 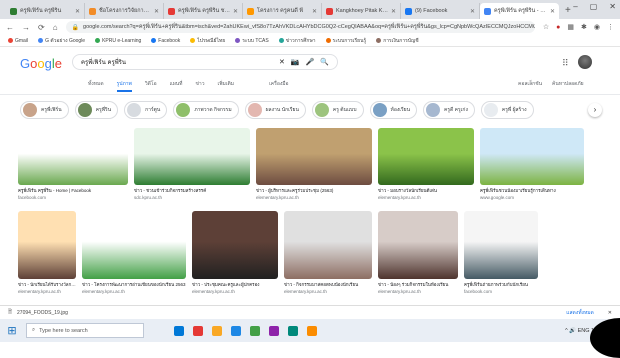 I want to click on clear-icon: ✕, so click(x=282, y=62).